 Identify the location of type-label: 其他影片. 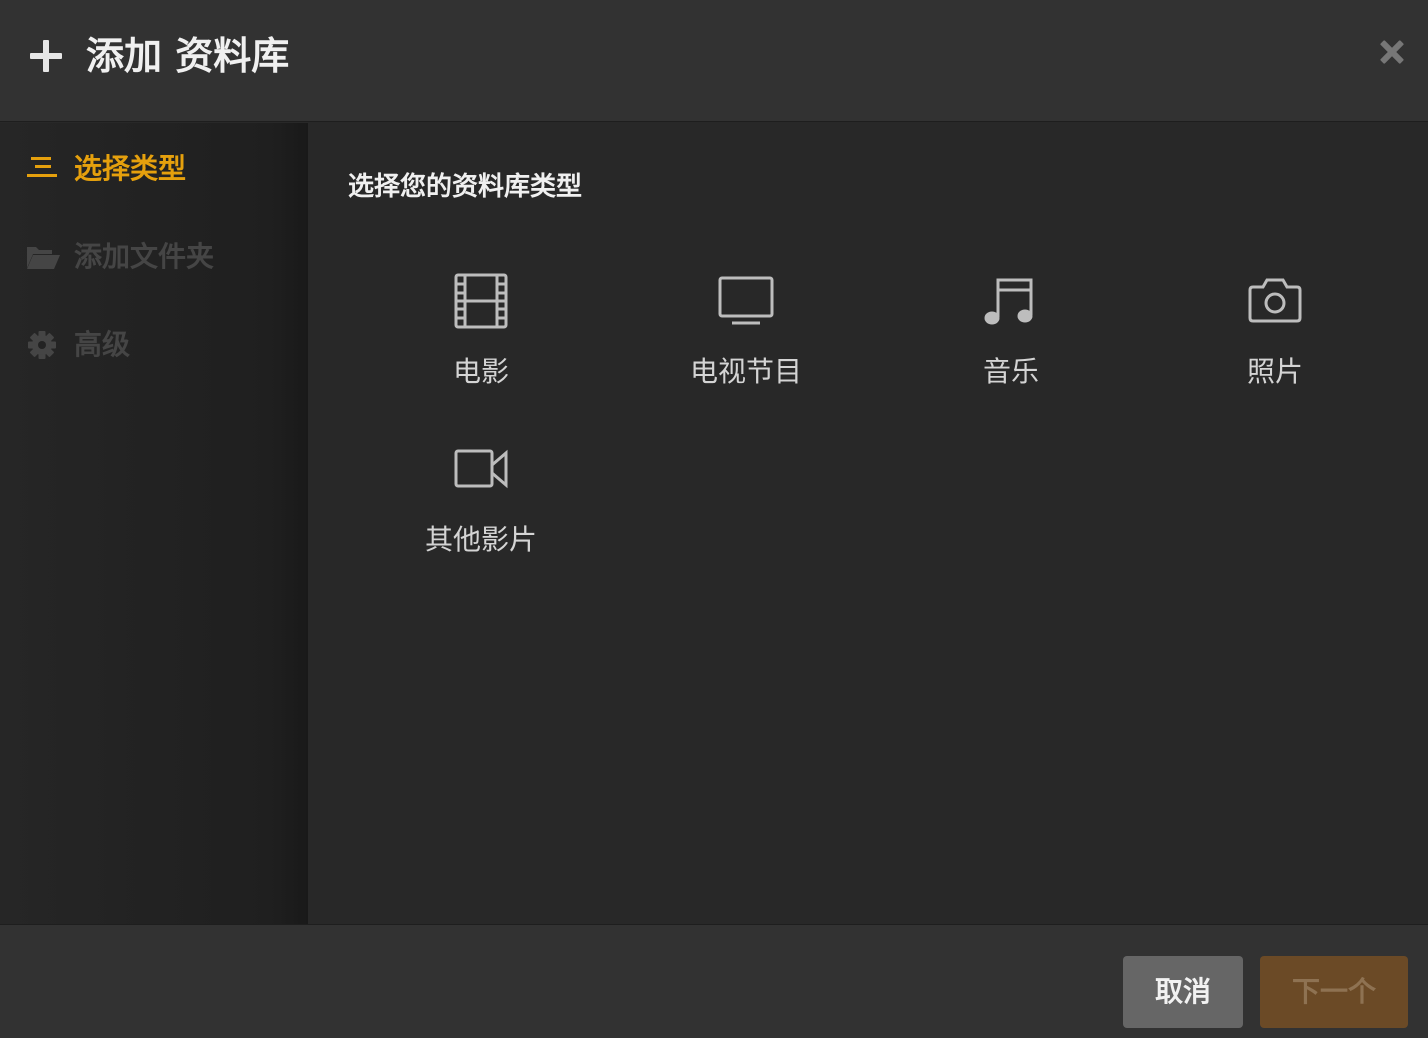
(480, 539).